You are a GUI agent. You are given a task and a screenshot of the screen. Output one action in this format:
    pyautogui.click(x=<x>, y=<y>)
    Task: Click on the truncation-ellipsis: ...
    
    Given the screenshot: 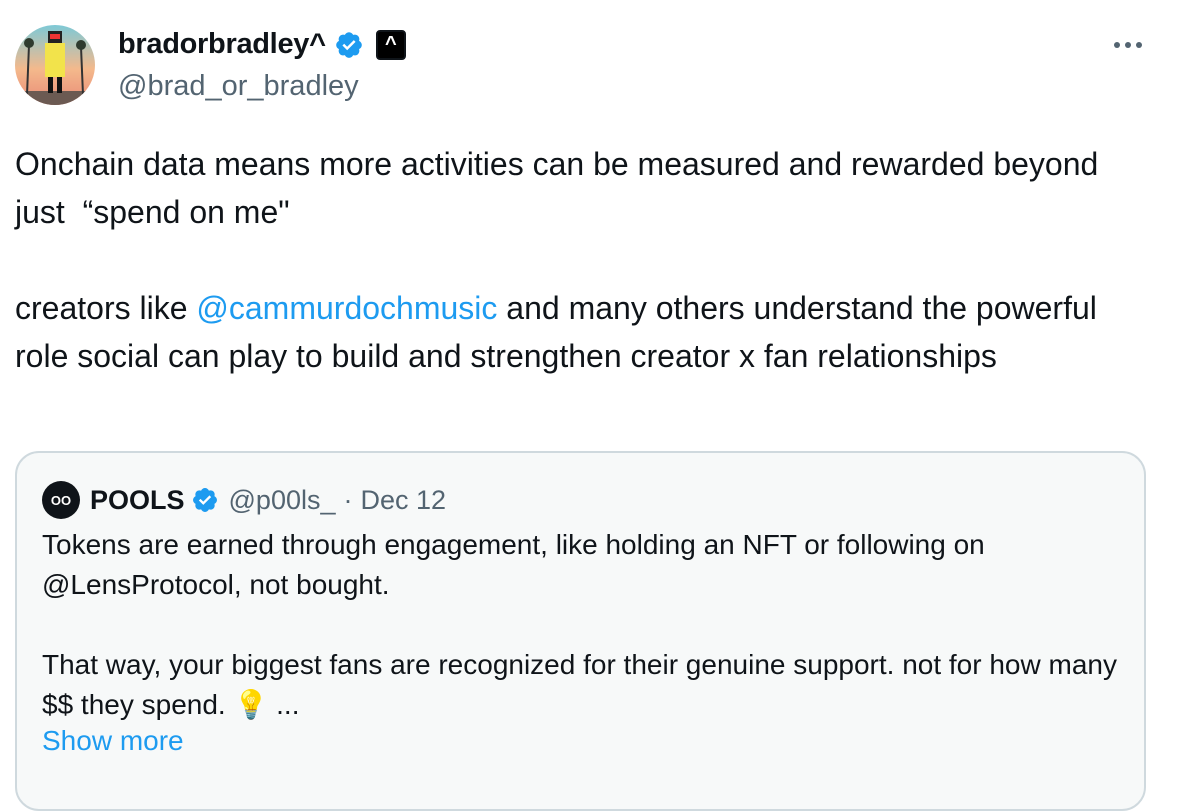 What is the action you would take?
    pyautogui.click(x=288, y=704)
    